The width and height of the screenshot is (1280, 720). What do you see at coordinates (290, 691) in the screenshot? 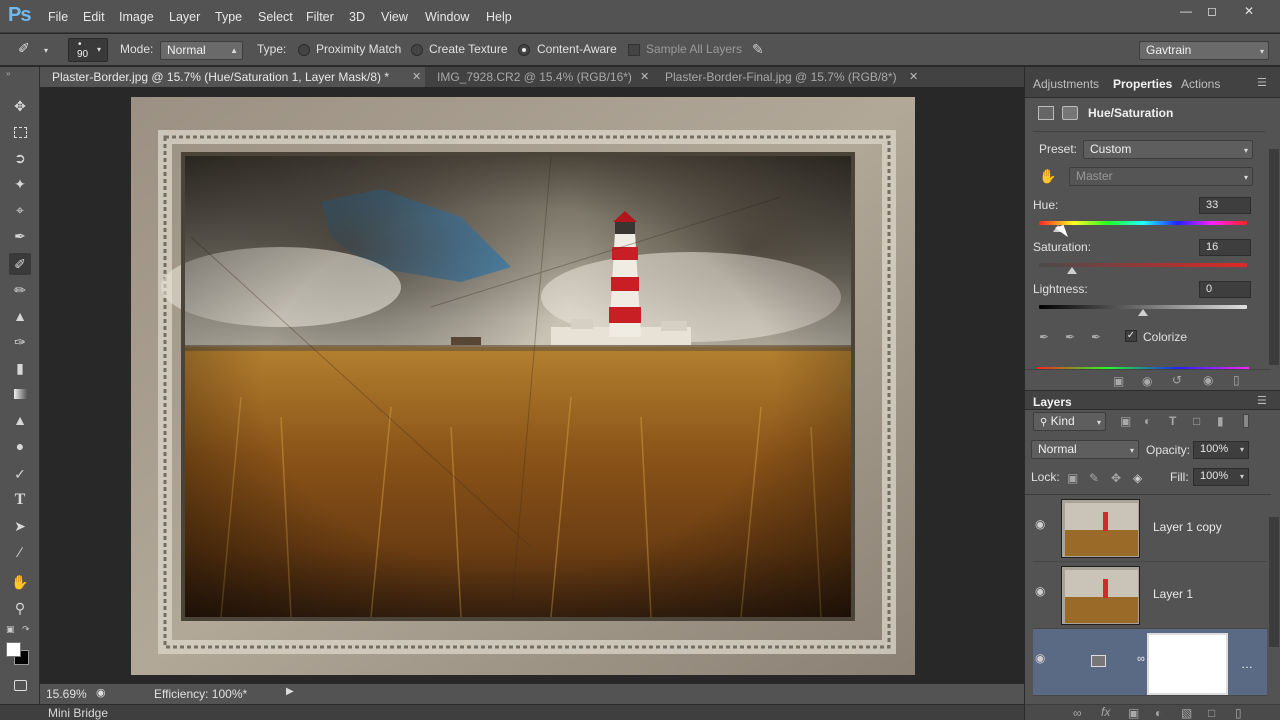
I see `status-menu-arrow-icon: ▶` at bounding box center [290, 691].